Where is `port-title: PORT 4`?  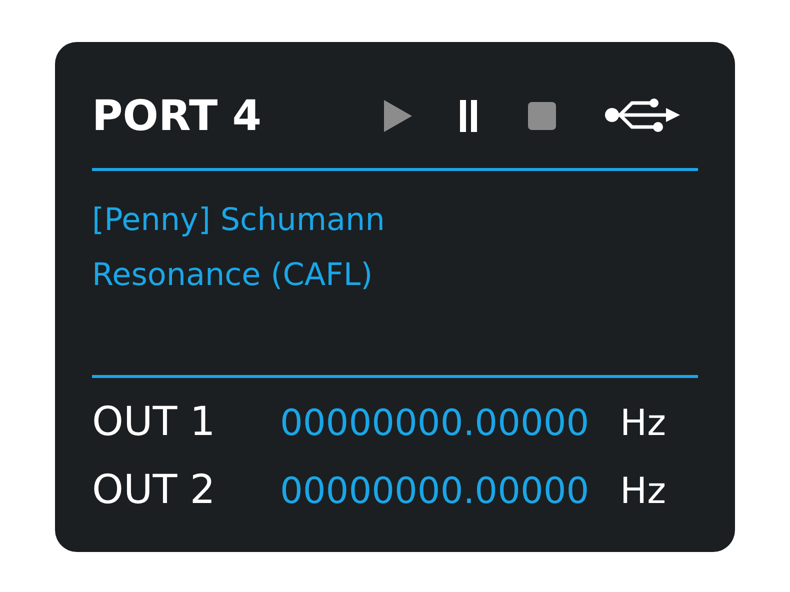
port-title: PORT 4 is located at coordinates (177, 116).